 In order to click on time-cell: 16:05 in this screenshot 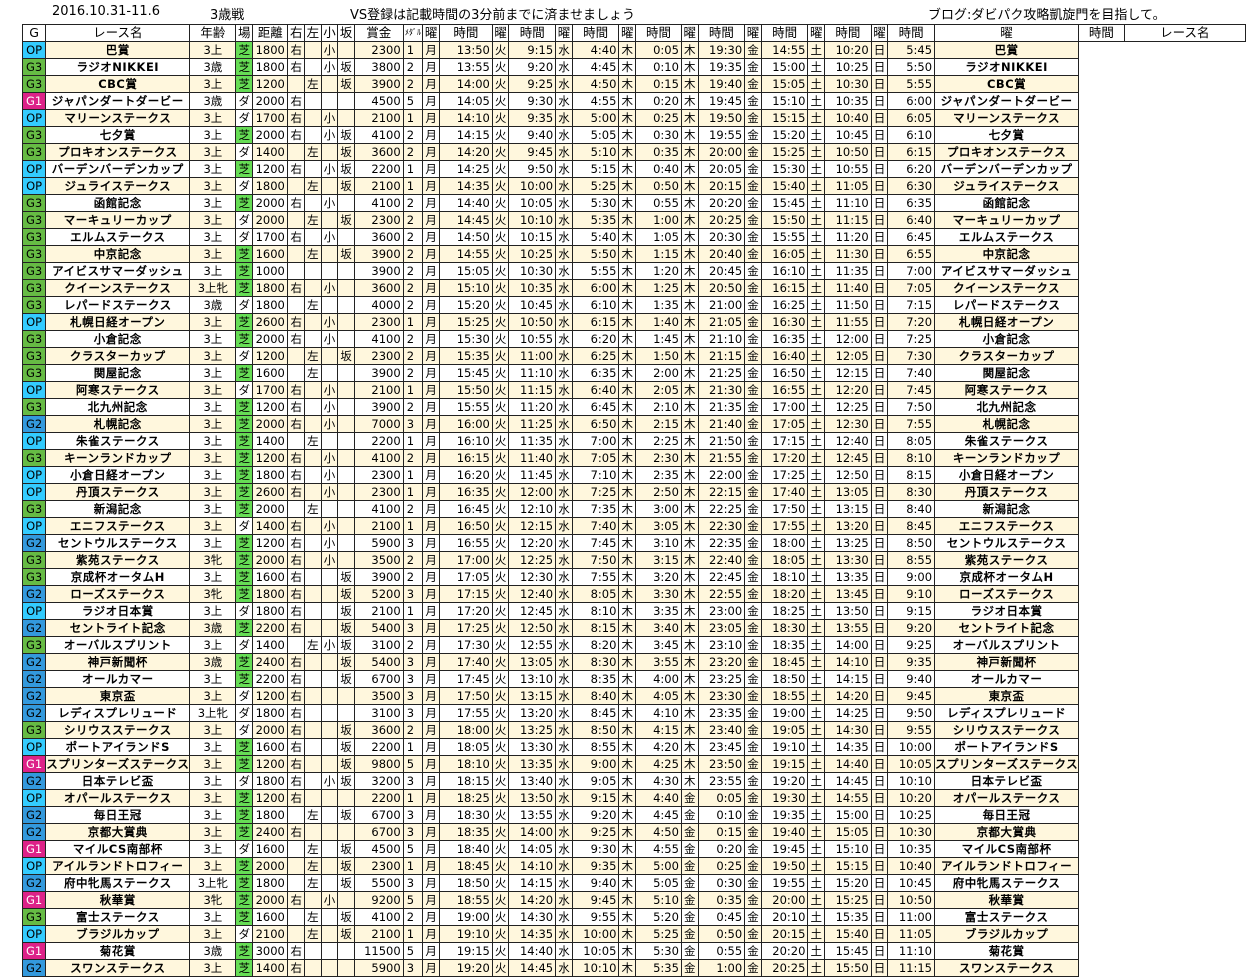, I will do `click(784, 254)`.